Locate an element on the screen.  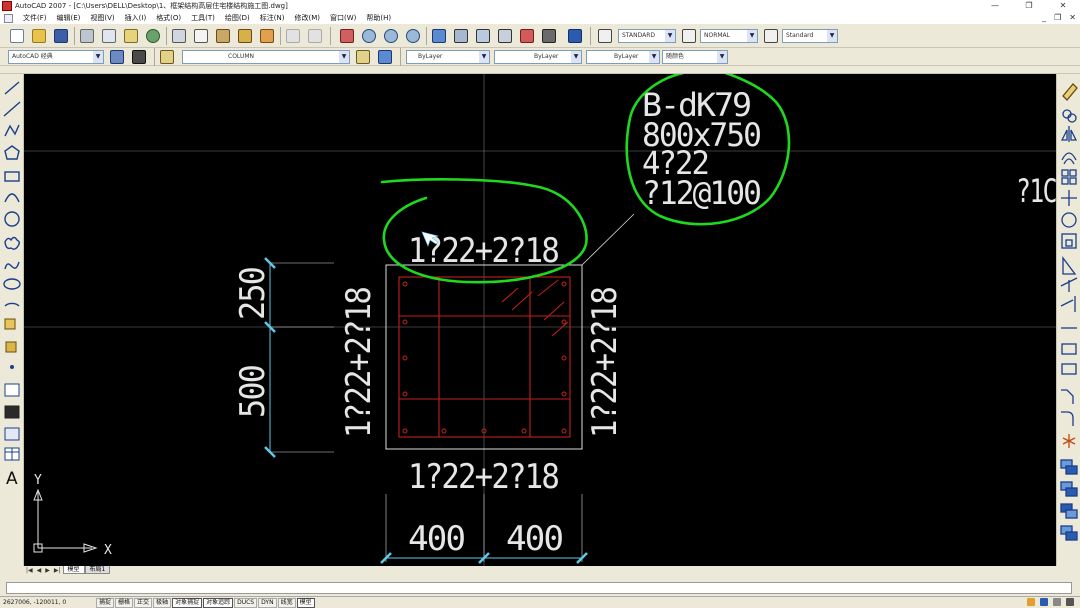
plot-style-select: 随颜色 ▼ is located at coordinates (695, 57).